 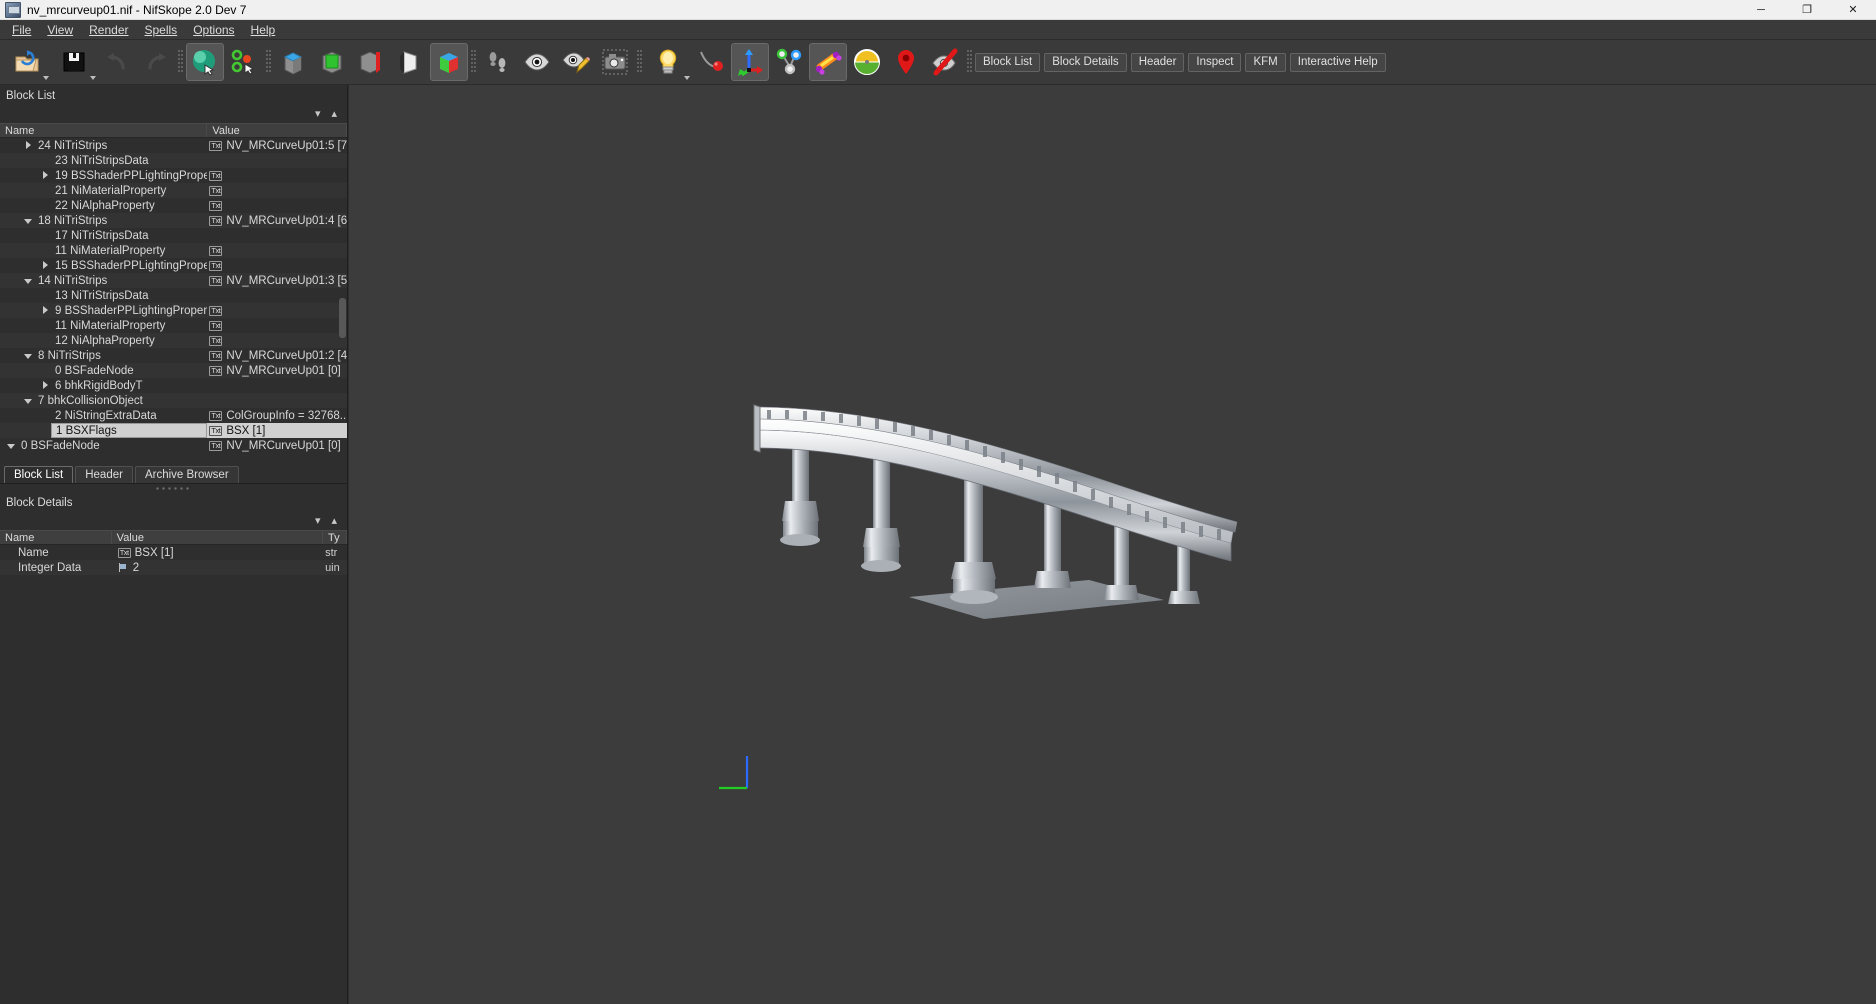 I want to click on block-list-row: 6 bhkRigidBodyT, so click(x=173, y=385).